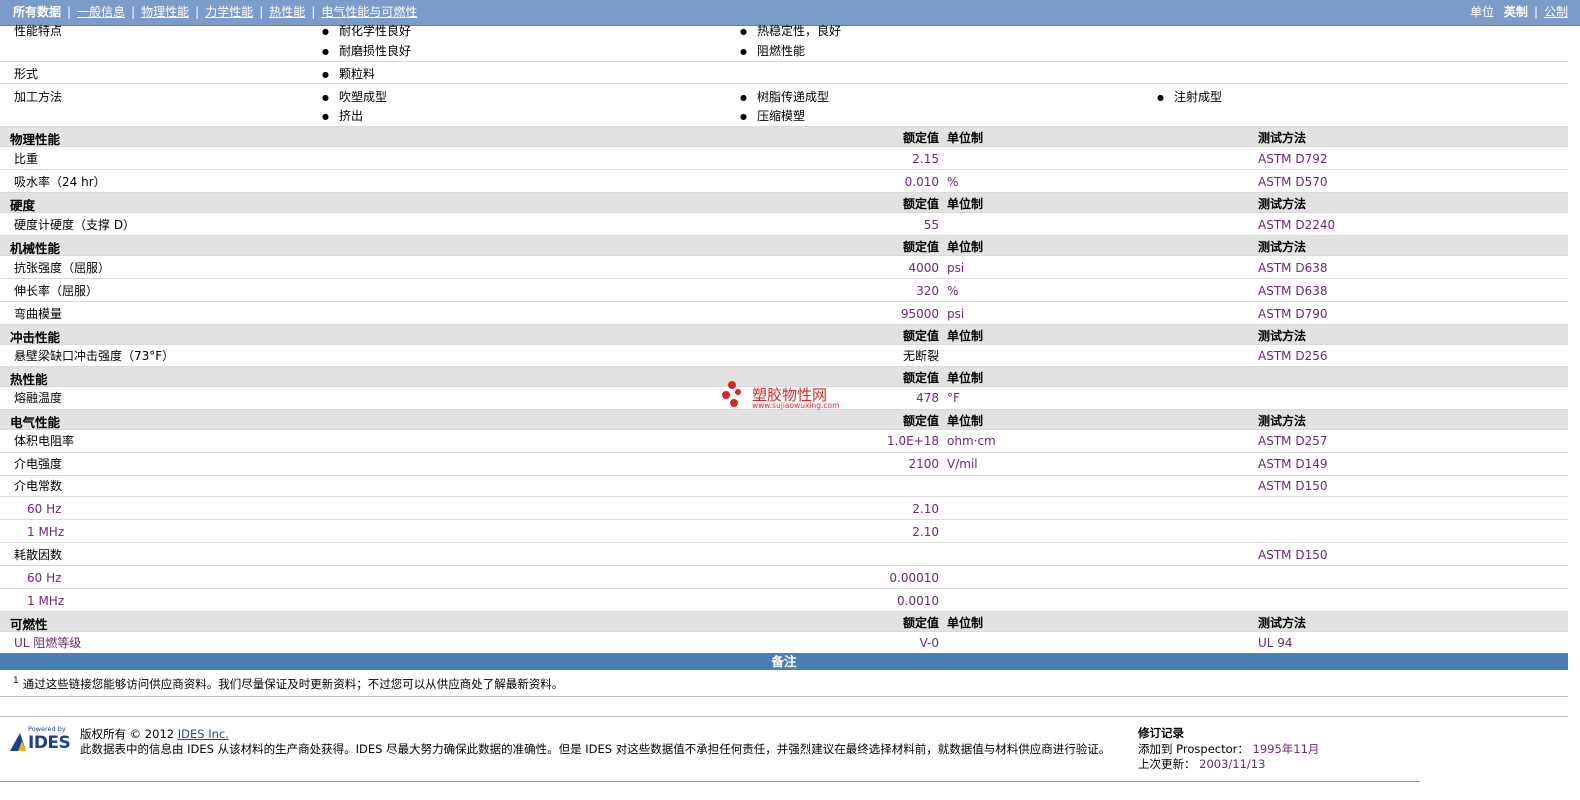 The height and width of the screenshot is (800, 1580). Describe the element at coordinates (16, 681) in the screenshot. I see `footnote-number: 1` at that location.